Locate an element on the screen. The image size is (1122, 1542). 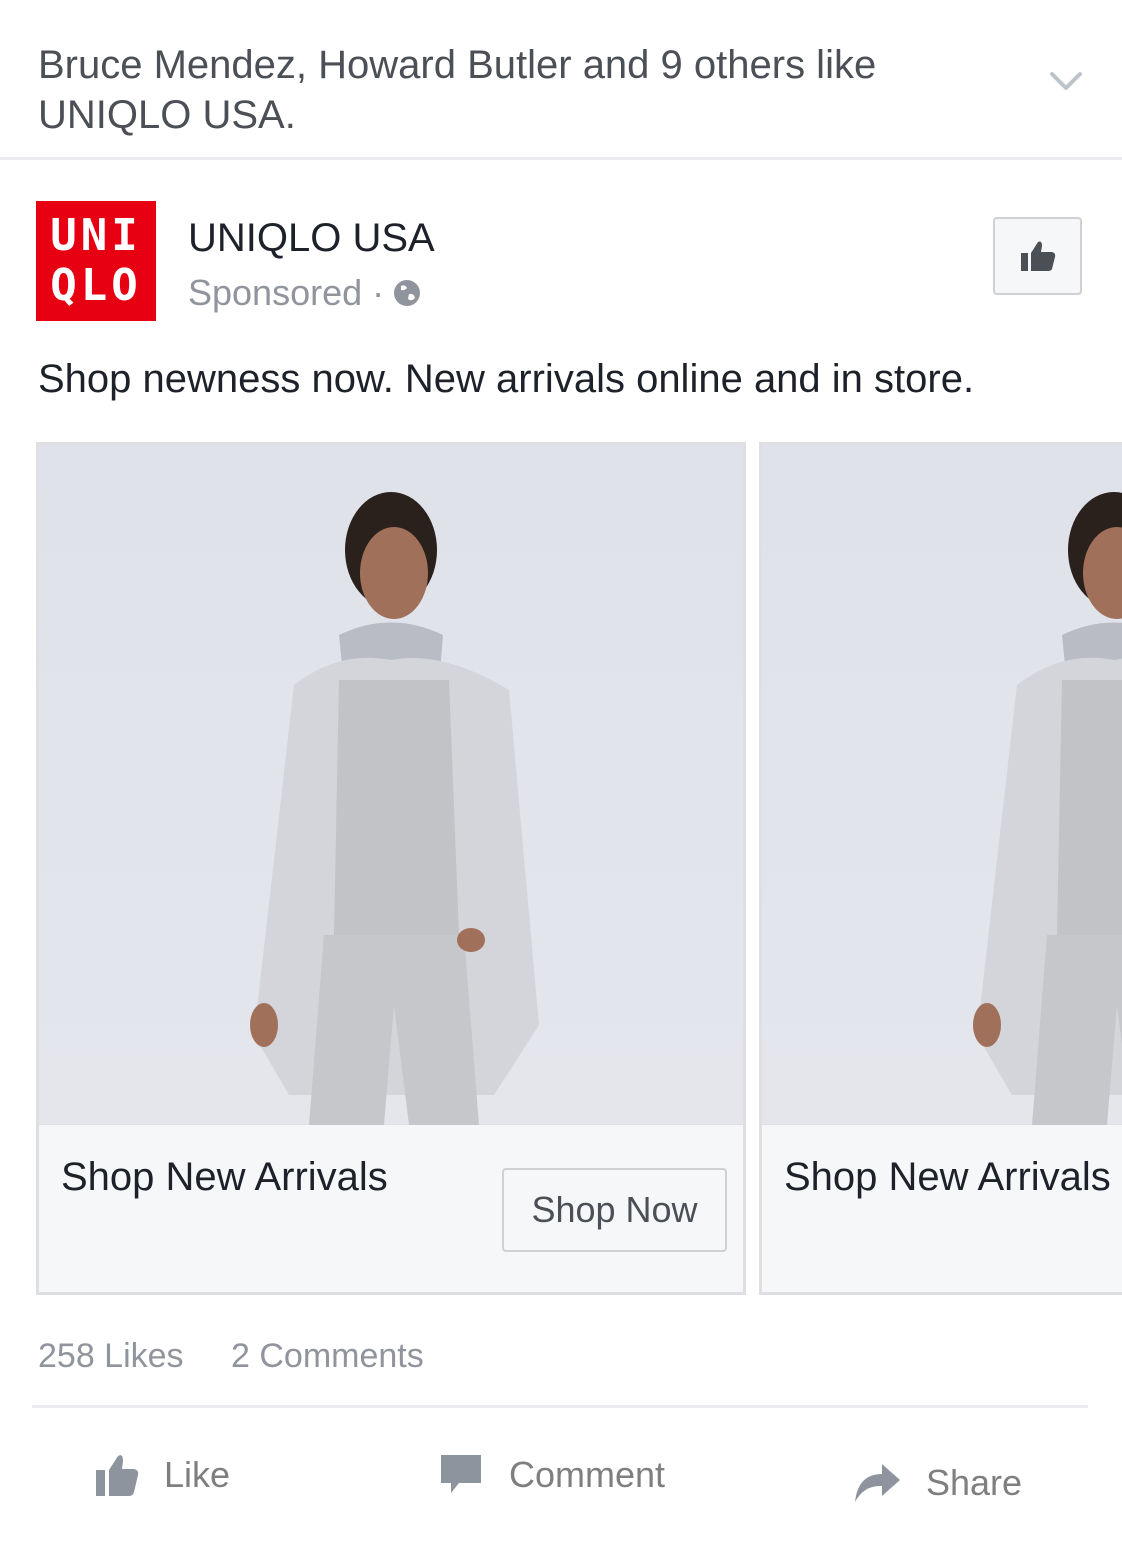
product-image is located at coordinates (942, 785).